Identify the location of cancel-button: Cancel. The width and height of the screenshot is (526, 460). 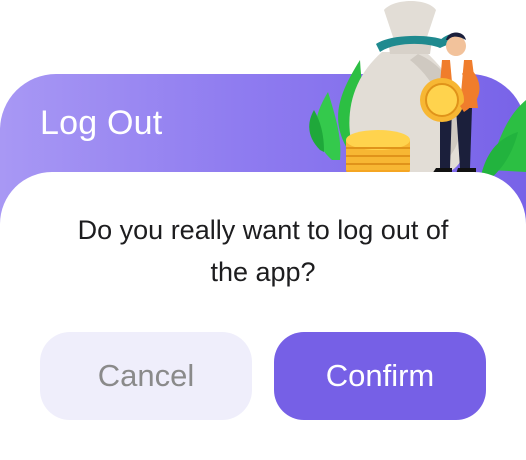
(146, 376).